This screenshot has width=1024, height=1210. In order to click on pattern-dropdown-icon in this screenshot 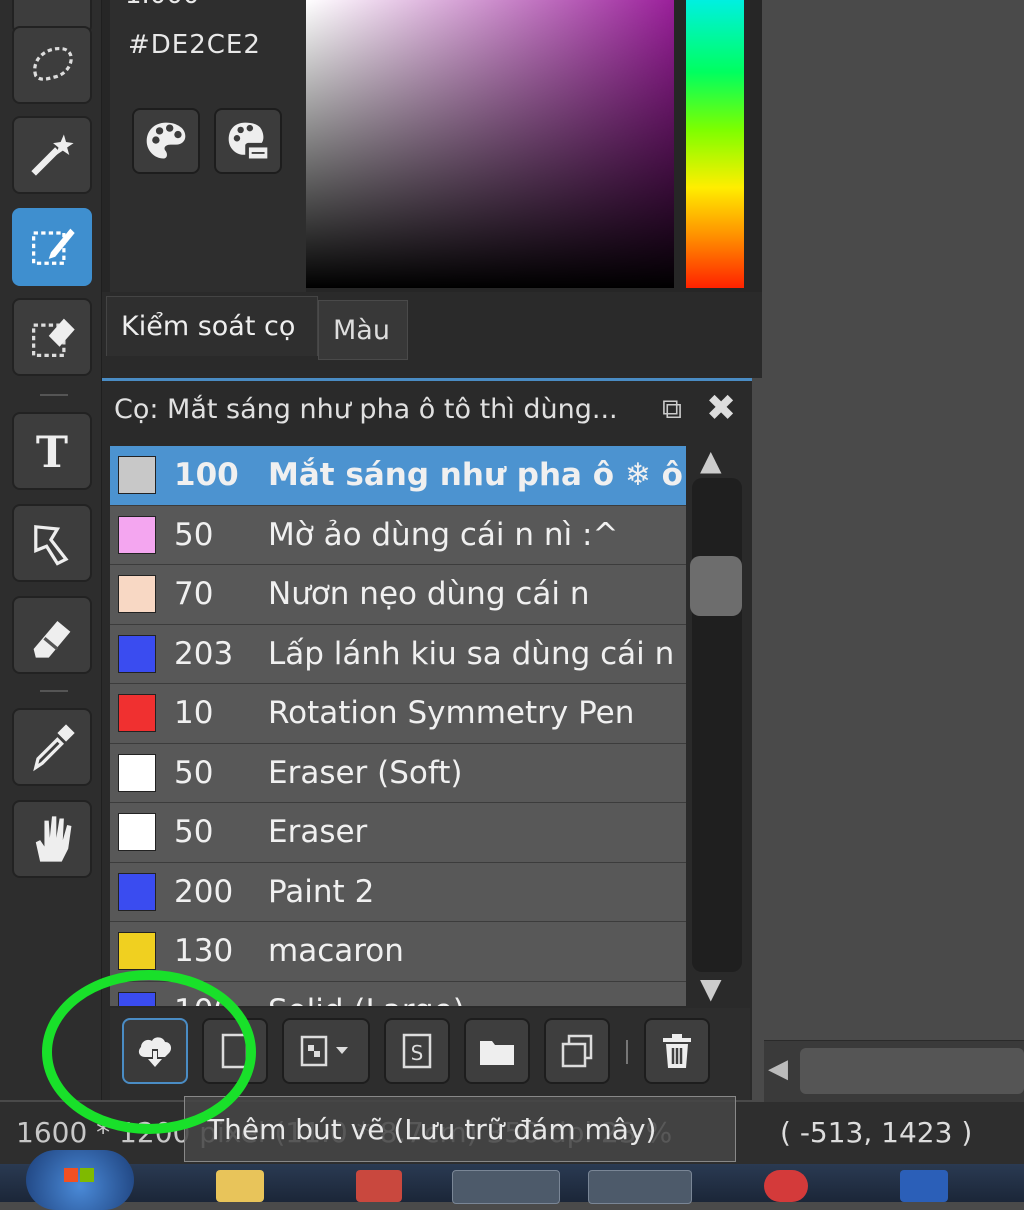, I will do `click(324, 1051)`.